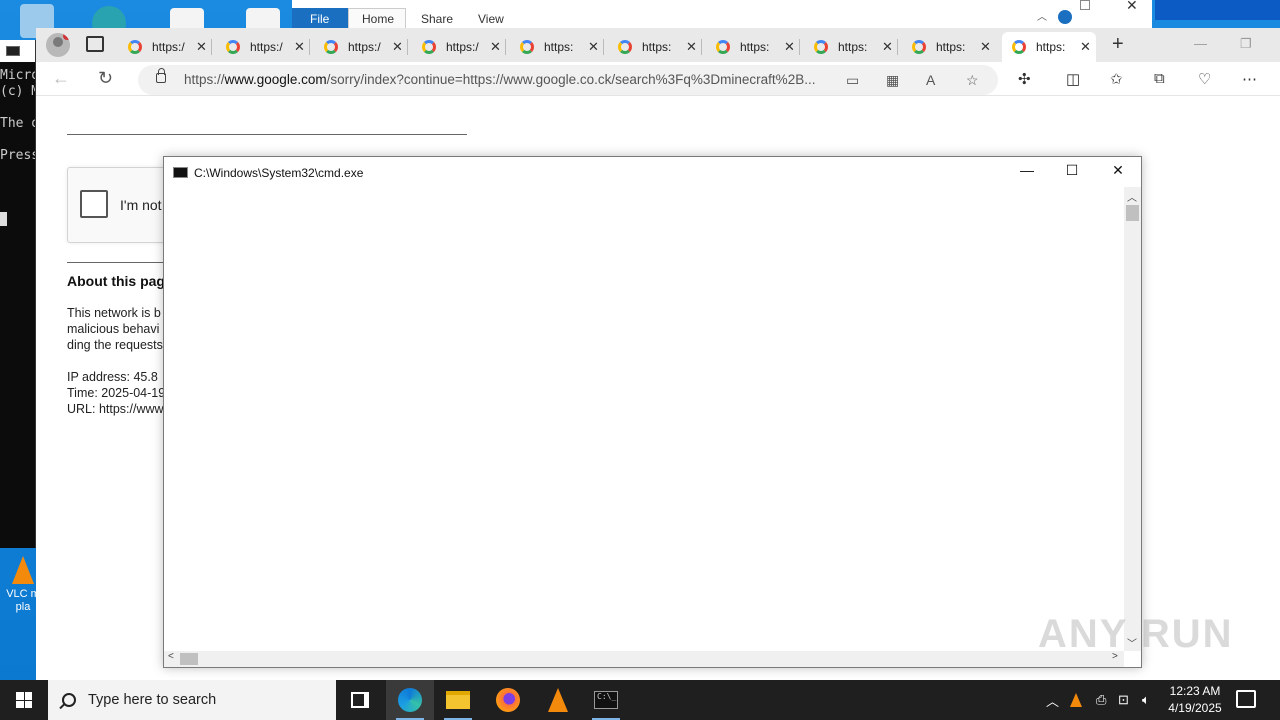  What do you see at coordinates (94, 204) in the screenshot?
I see `recaptcha-checkbox` at bounding box center [94, 204].